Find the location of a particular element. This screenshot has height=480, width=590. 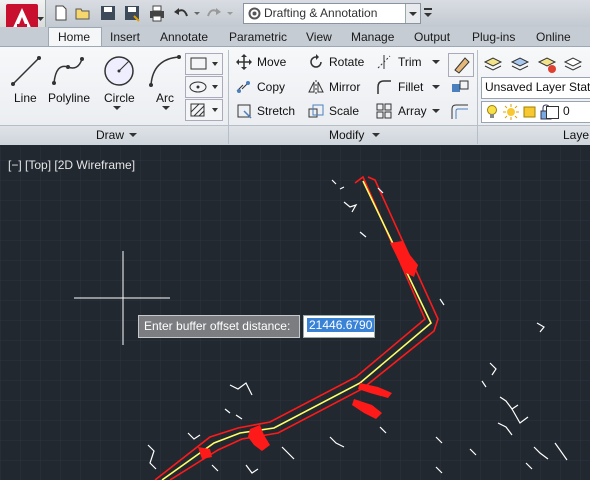

save-as-icon is located at coordinates (132, 13).